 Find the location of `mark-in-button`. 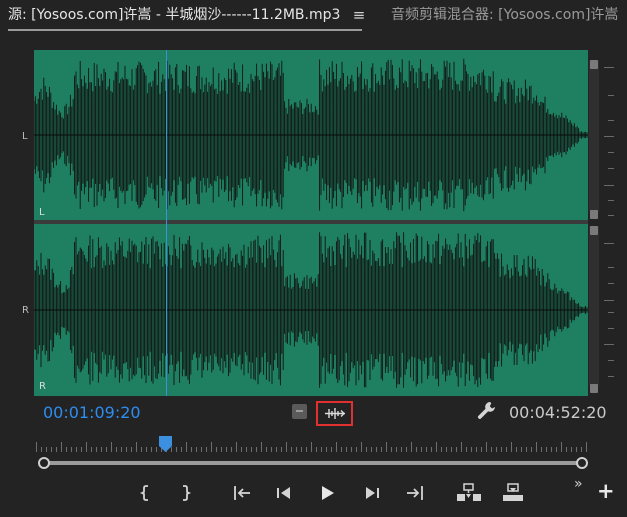

mark-in-button is located at coordinates (146, 493).